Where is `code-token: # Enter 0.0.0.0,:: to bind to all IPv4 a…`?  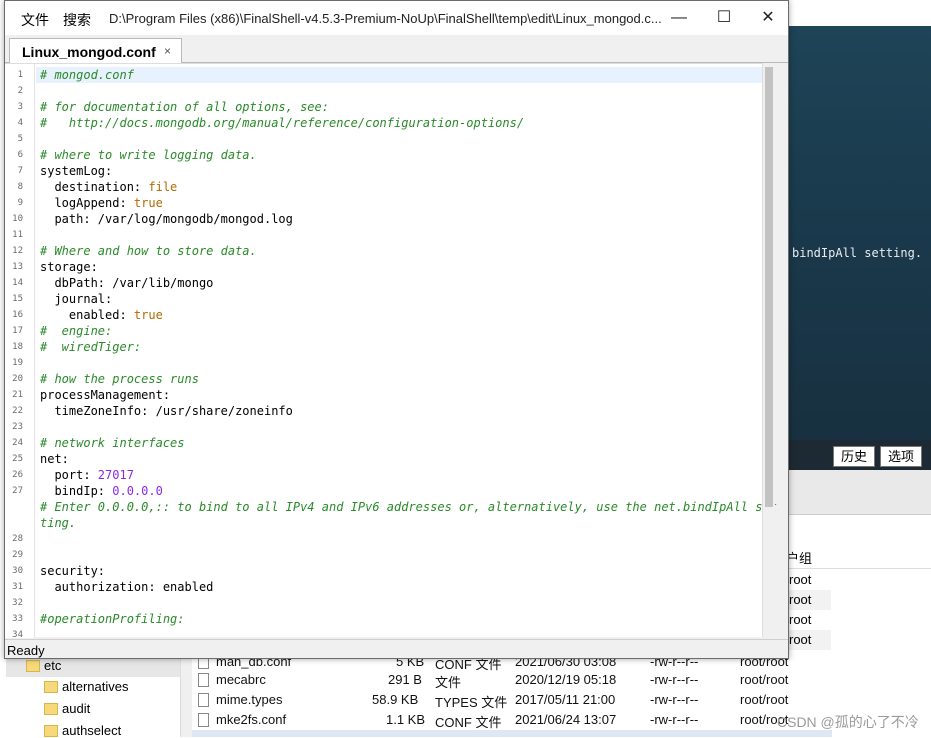
code-token: # Enter 0.0.0.0,:: to bind to all IPv4 a… is located at coordinates (408, 507).